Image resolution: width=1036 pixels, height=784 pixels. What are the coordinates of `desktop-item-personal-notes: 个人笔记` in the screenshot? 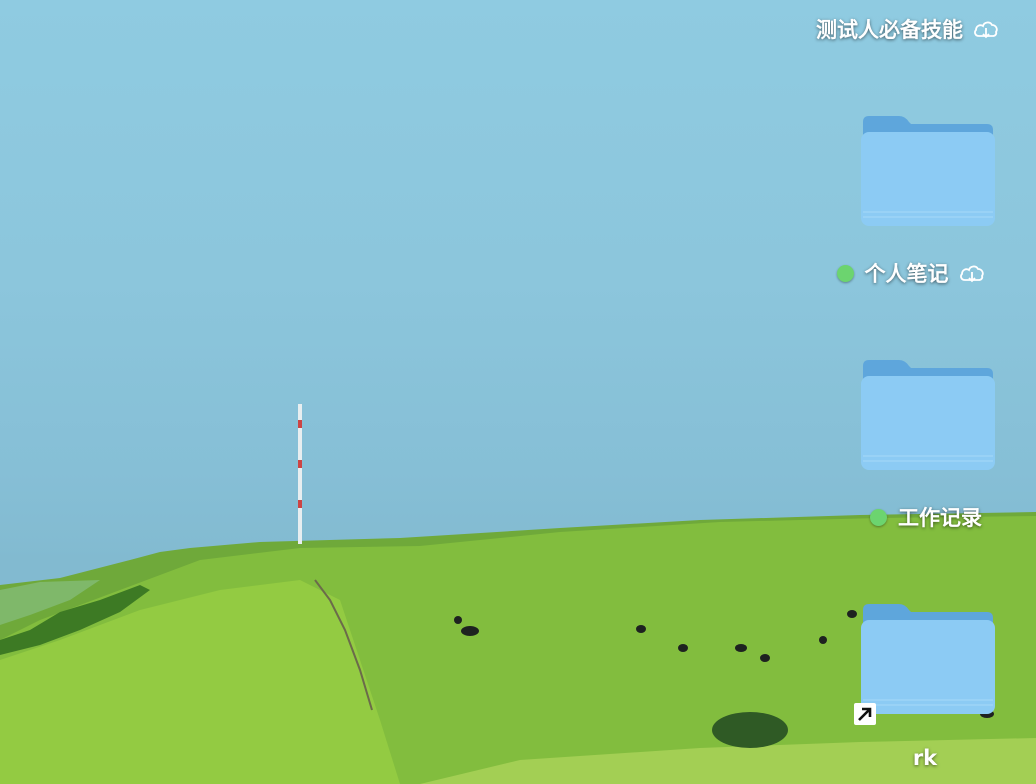 It's located at (911, 204).